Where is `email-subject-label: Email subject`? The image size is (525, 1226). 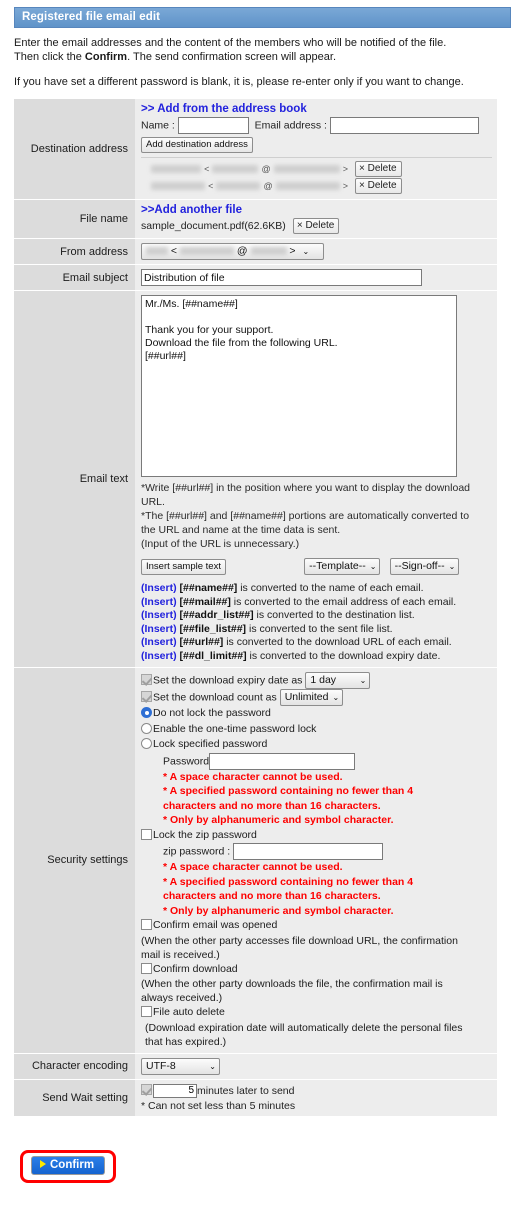 email-subject-label: Email subject is located at coordinates (74, 277).